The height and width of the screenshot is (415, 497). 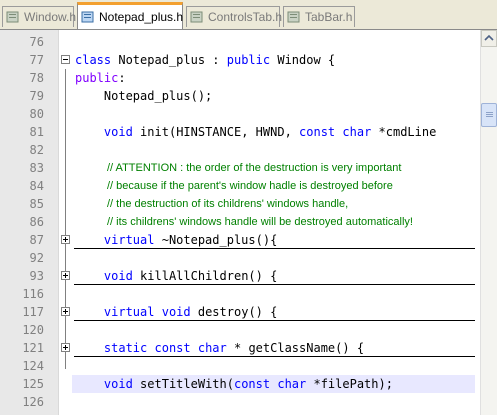 I want to click on code-text: virtual void destroy() {, so click(x=190, y=312).